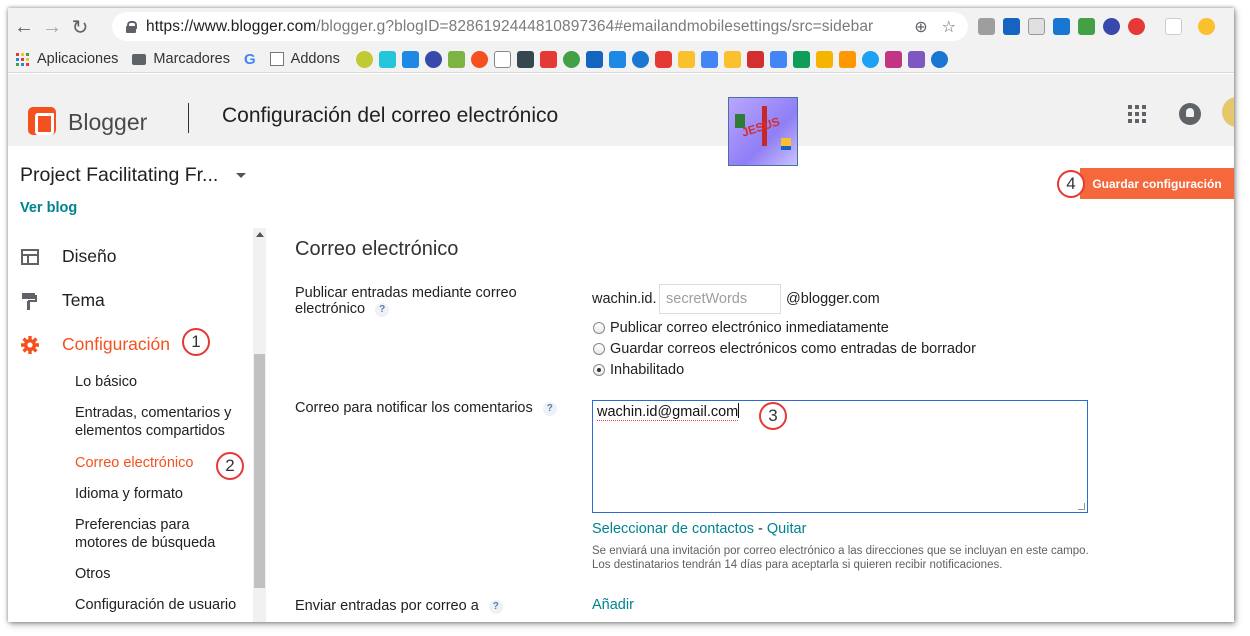 This screenshot has width=1250, height=636. Describe the element at coordinates (196, 342) in the screenshot. I see `step-badge-1: 1` at that location.